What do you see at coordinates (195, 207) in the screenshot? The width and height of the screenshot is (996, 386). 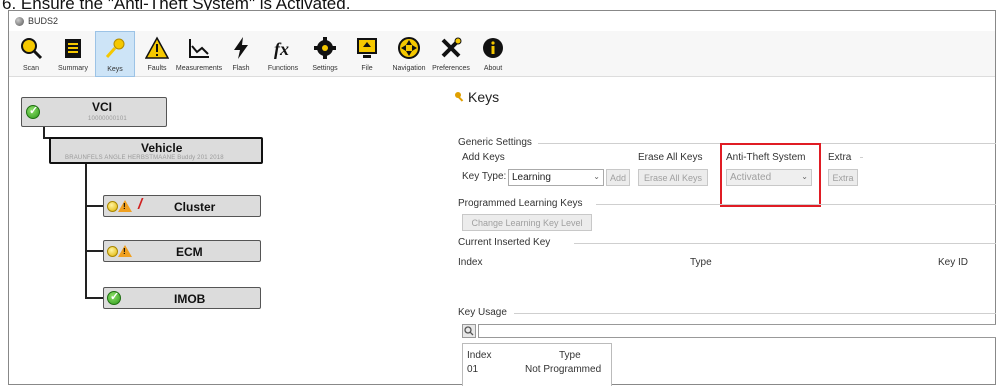 I see `node-title: Cluster` at bounding box center [195, 207].